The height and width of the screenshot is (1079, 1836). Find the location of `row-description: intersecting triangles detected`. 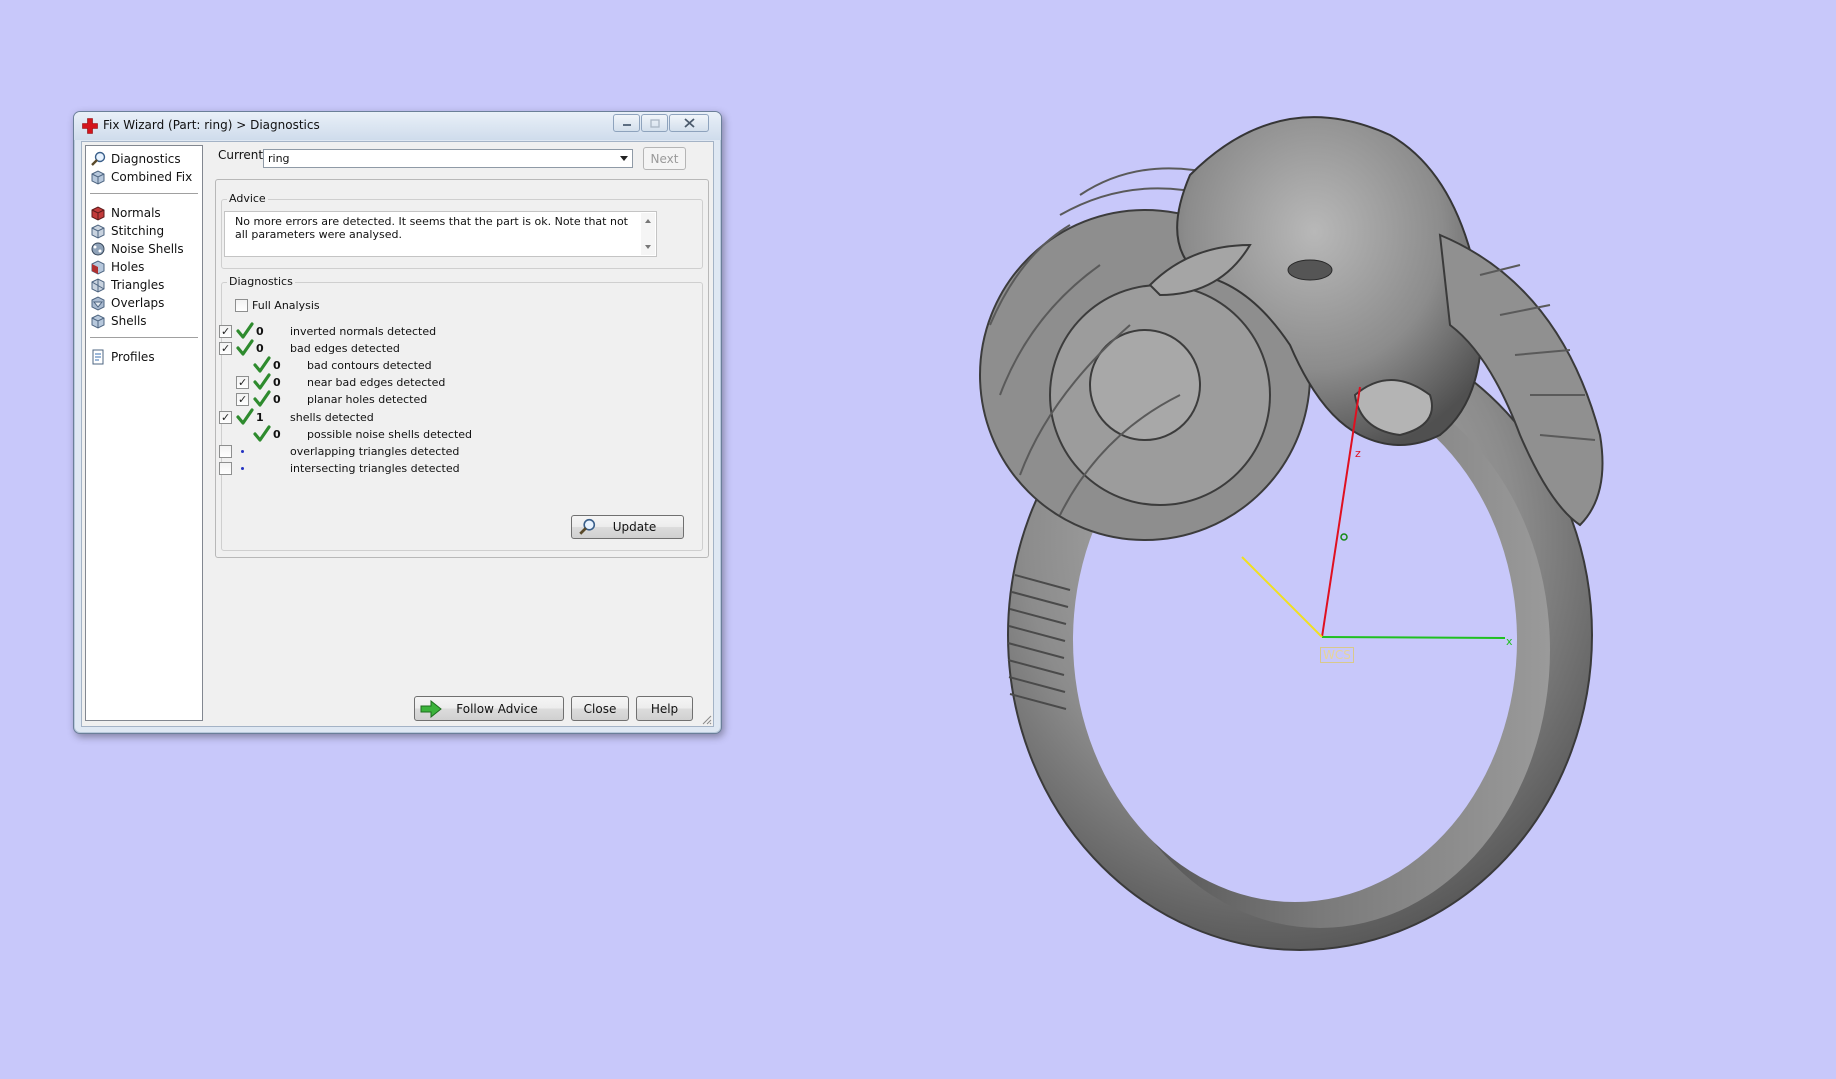

row-description: intersecting triangles detected is located at coordinates (375, 468).